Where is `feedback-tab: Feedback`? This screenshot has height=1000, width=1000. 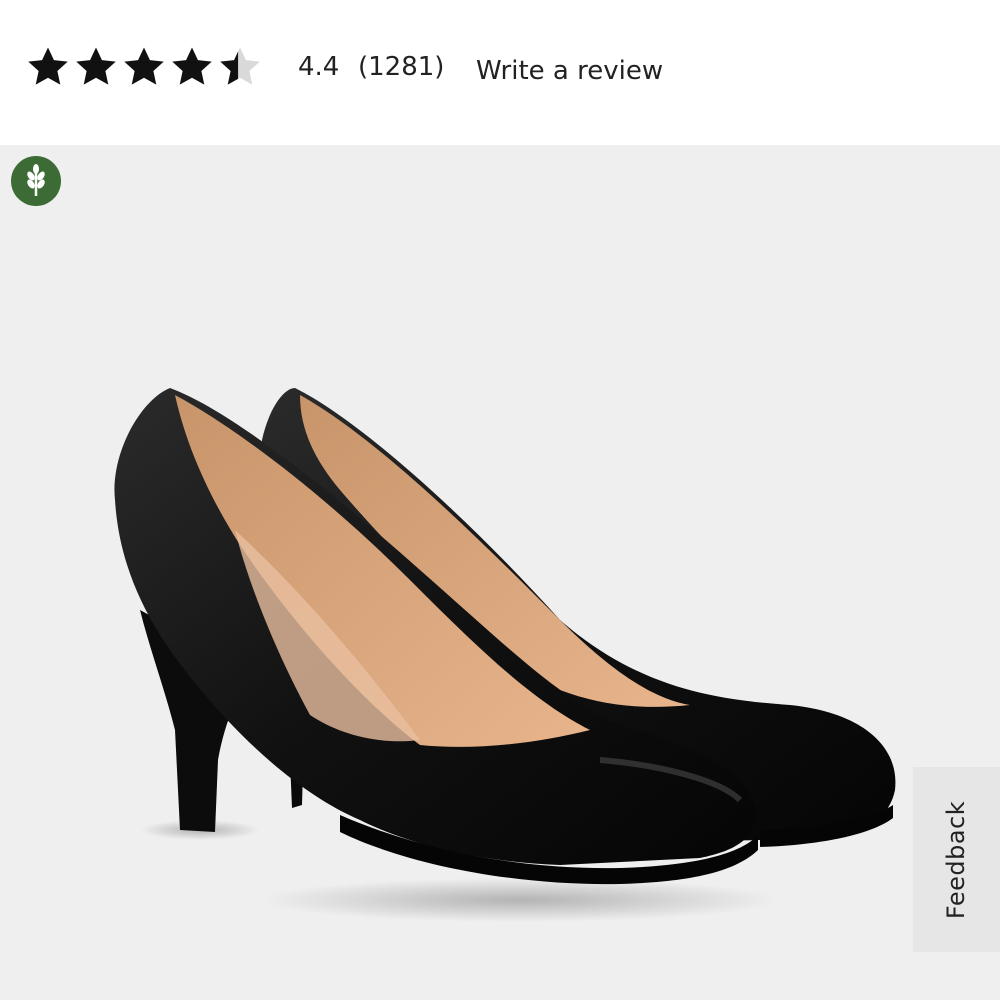
feedback-tab: Feedback is located at coordinates (956, 859).